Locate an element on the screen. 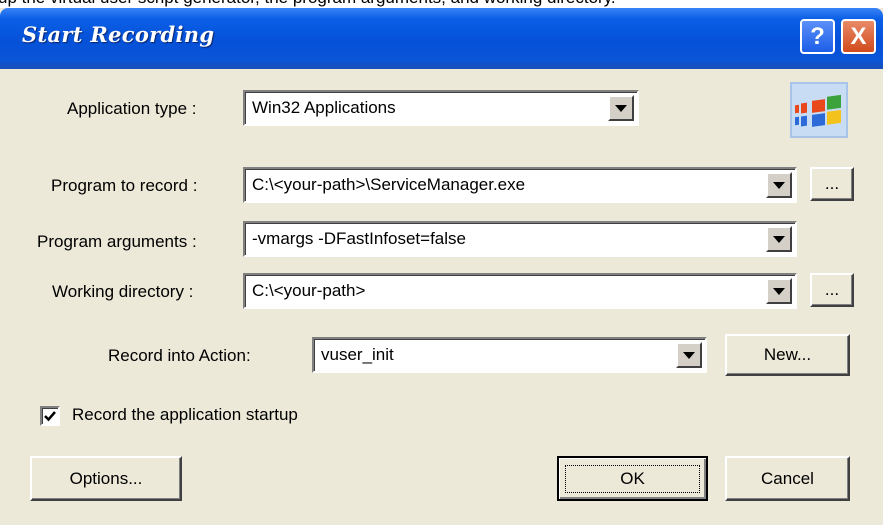  close-icon: X is located at coordinates (858, 36).